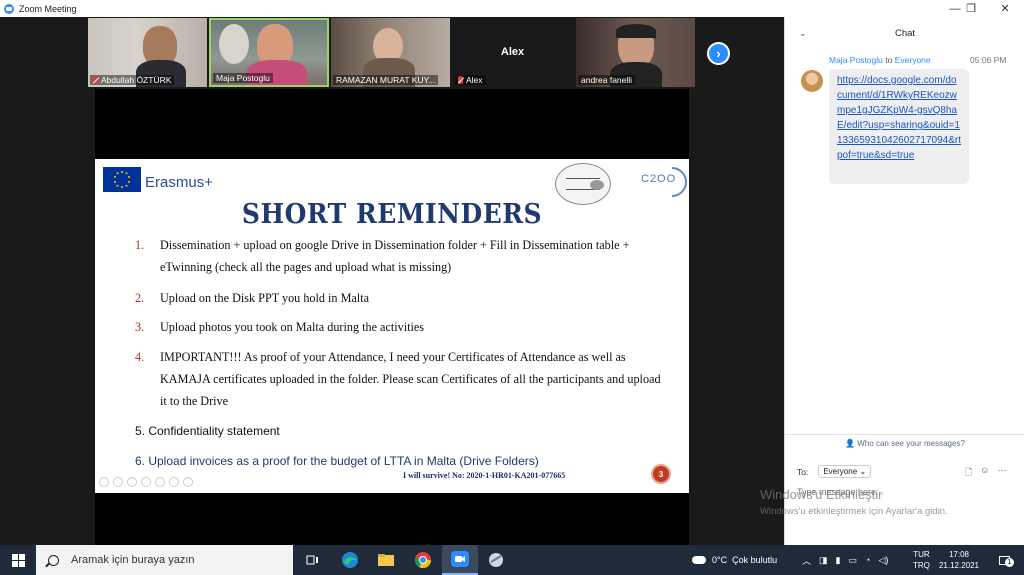  I want to click on to-label: To:, so click(803, 471).